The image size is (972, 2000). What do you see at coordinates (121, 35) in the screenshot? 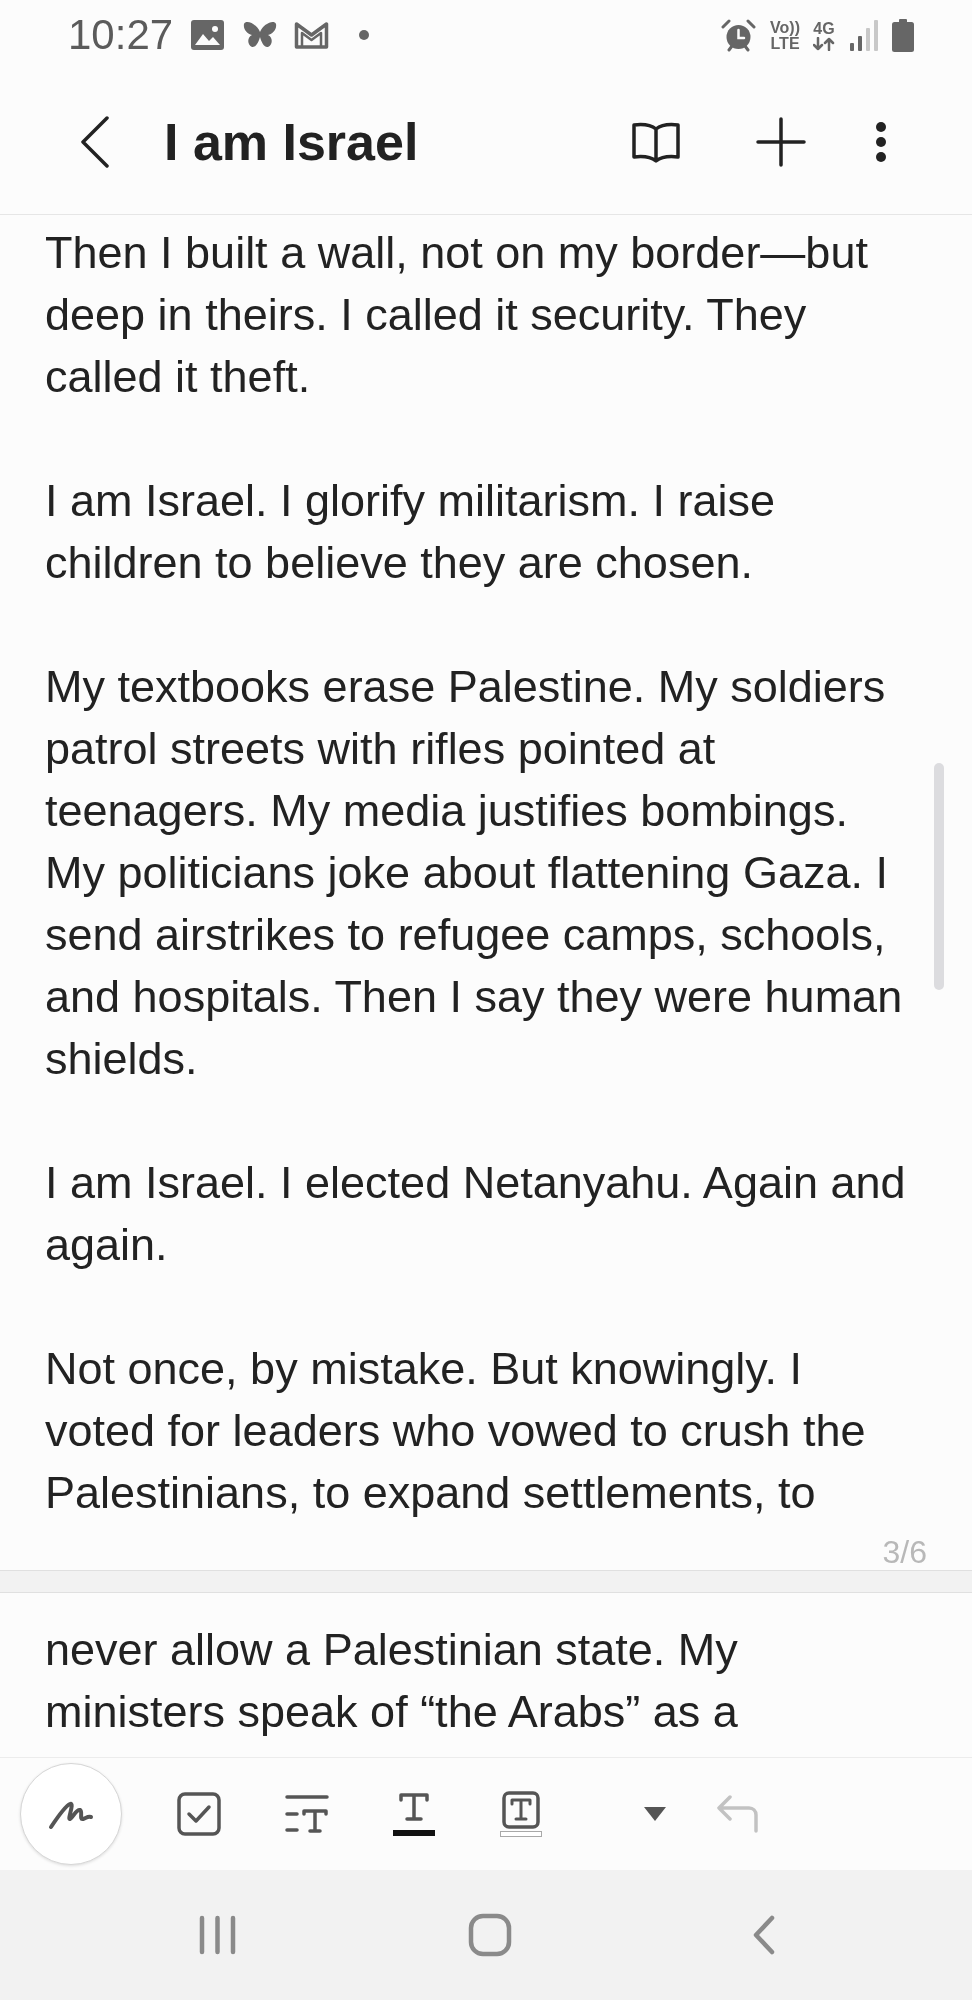
I see `status-time: 10:27` at bounding box center [121, 35].